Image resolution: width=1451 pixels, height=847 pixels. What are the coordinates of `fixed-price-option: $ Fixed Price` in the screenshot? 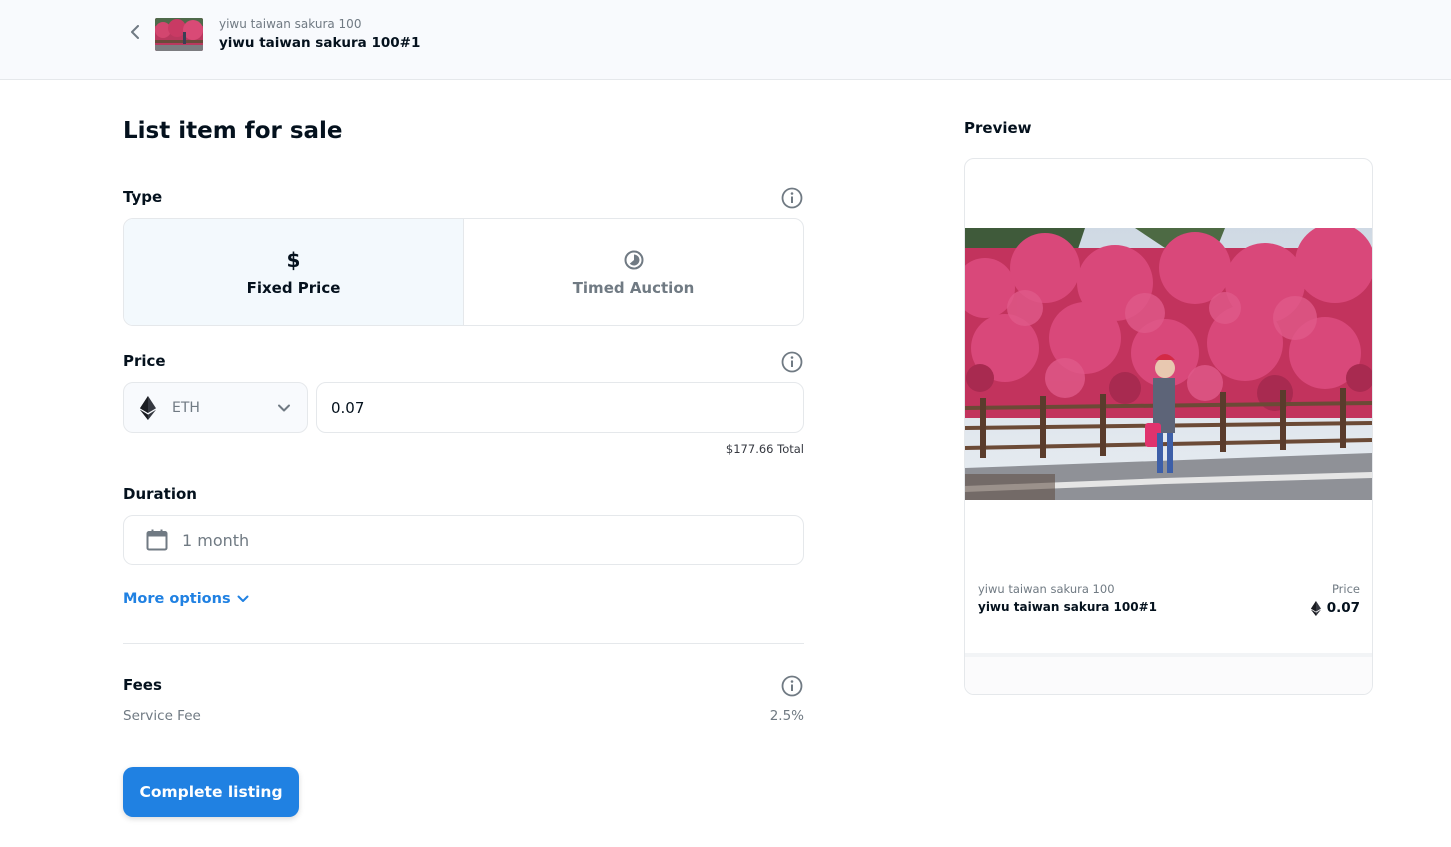 It's located at (294, 272).